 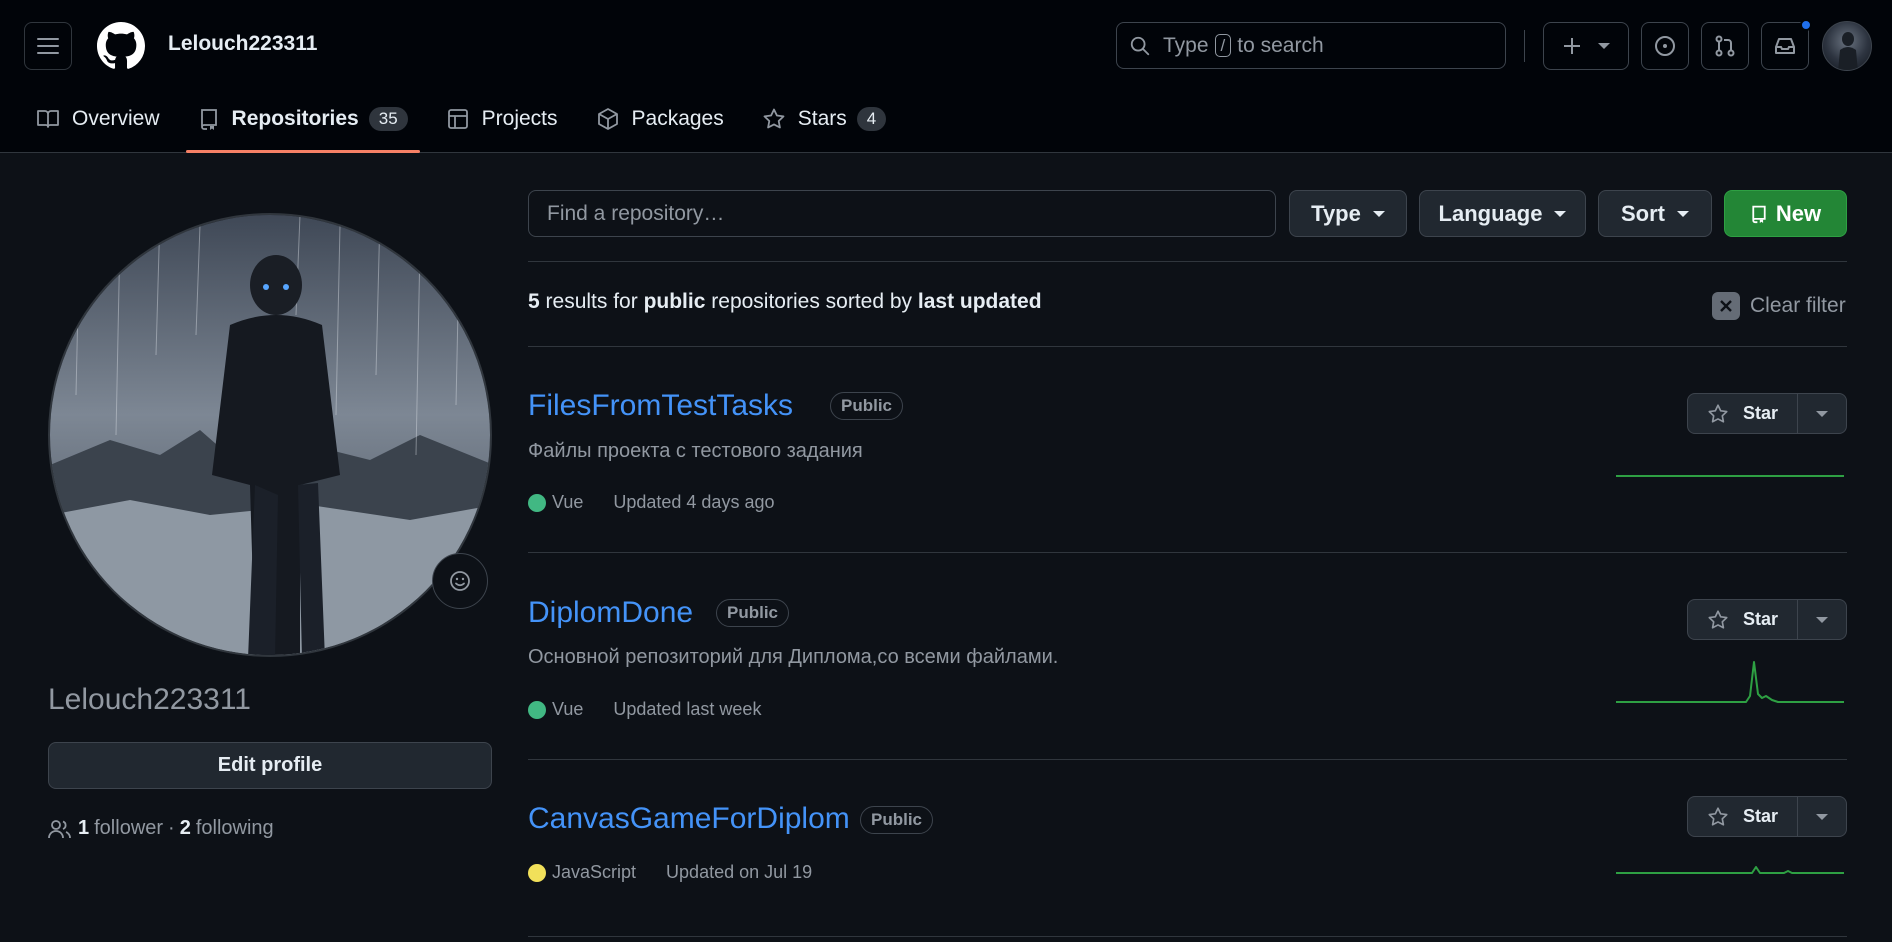 What do you see at coordinates (83, 828) in the screenshot?
I see `followers-count: 1` at bounding box center [83, 828].